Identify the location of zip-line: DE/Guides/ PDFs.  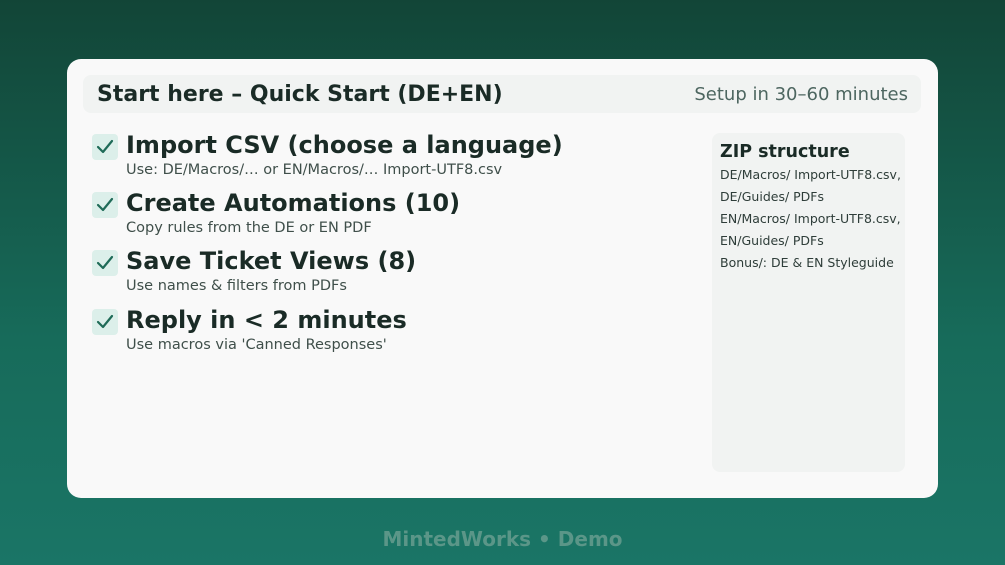
(772, 196).